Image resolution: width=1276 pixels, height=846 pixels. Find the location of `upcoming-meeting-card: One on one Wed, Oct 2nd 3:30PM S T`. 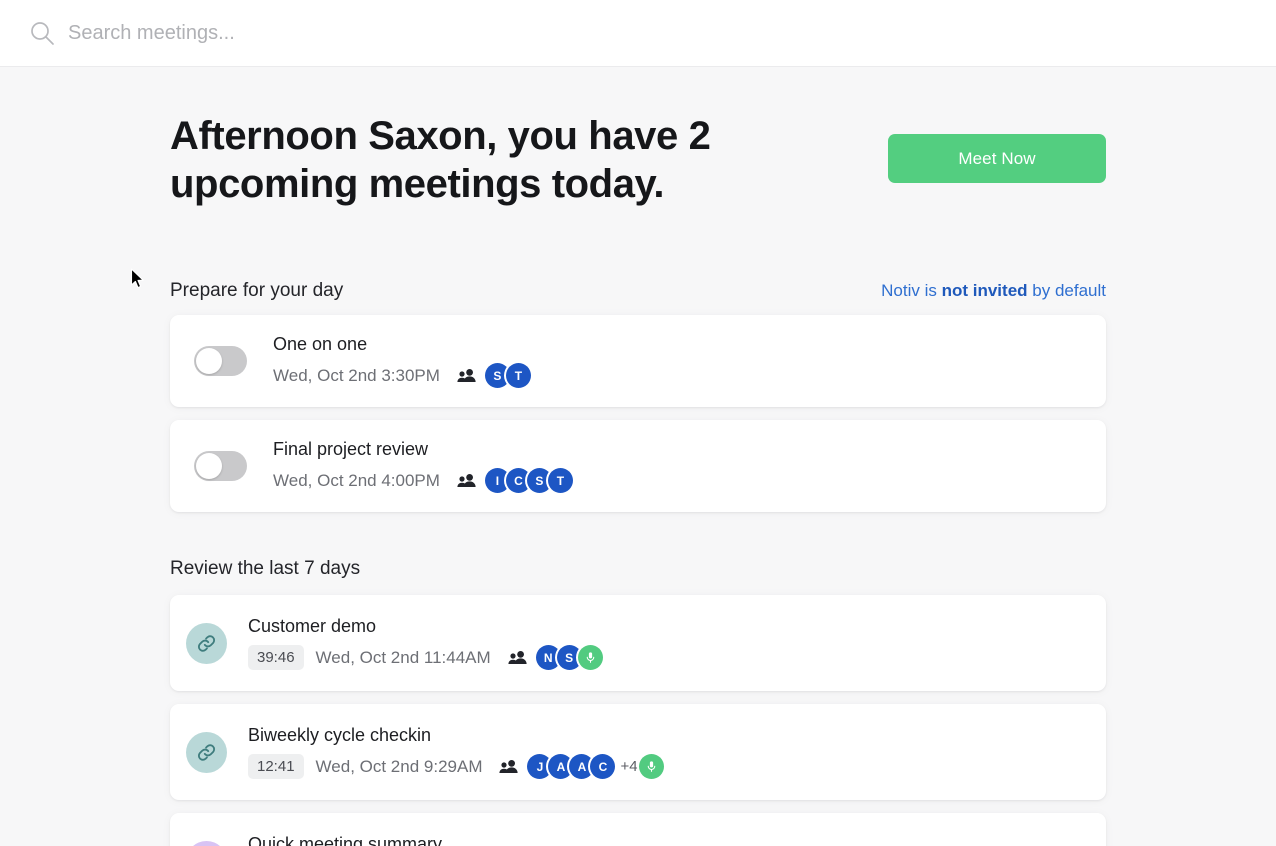

upcoming-meeting-card: One on one Wed, Oct 2nd 3:30PM S T is located at coordinates (638, 361).